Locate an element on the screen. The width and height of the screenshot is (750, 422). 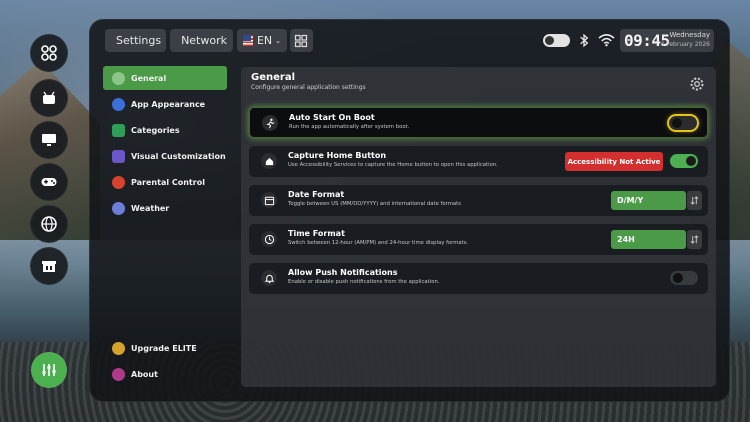
time-format-cycle-button is located at coordinates (694, 239).